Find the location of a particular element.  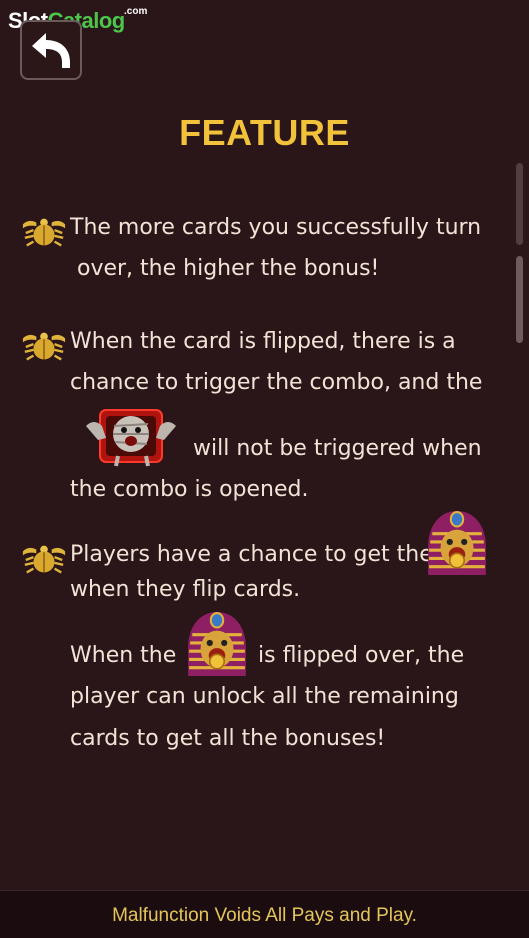

mummy-icon is located at coordinates (131, 438).